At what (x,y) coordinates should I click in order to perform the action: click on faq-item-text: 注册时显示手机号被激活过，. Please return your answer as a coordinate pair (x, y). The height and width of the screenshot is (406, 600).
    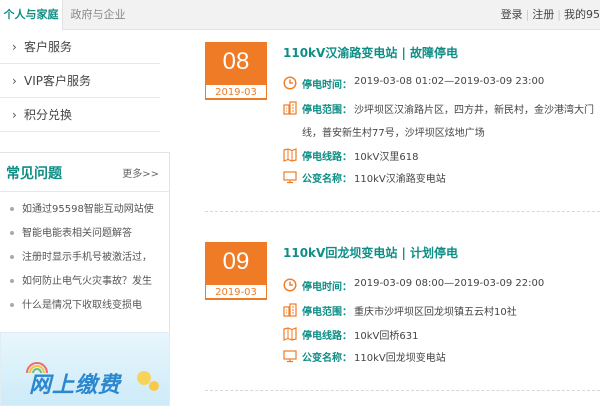
    Looking at the image, I should click on (87, 257).